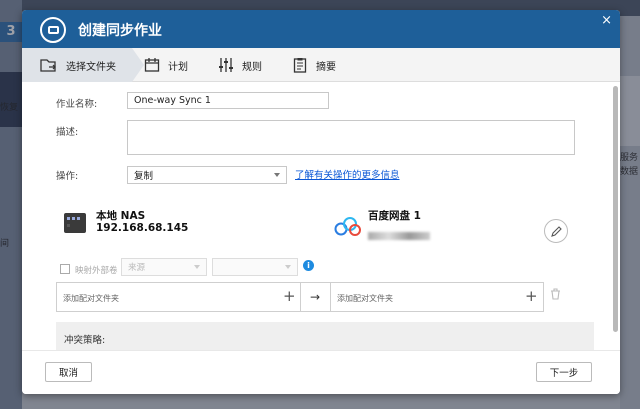 This screenshot has width=640, height=409. Describe the element at coordinates (85, 340) in the screenshot. I see `conflict-policy-title: 冲突策略:` at that location.